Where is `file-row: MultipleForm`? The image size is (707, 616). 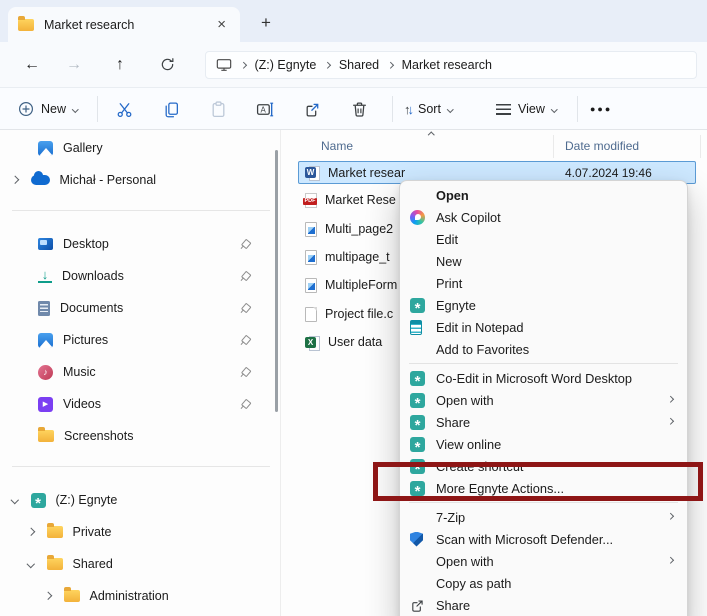
file-row: MultipleForm is located at coordinates (351, 285).